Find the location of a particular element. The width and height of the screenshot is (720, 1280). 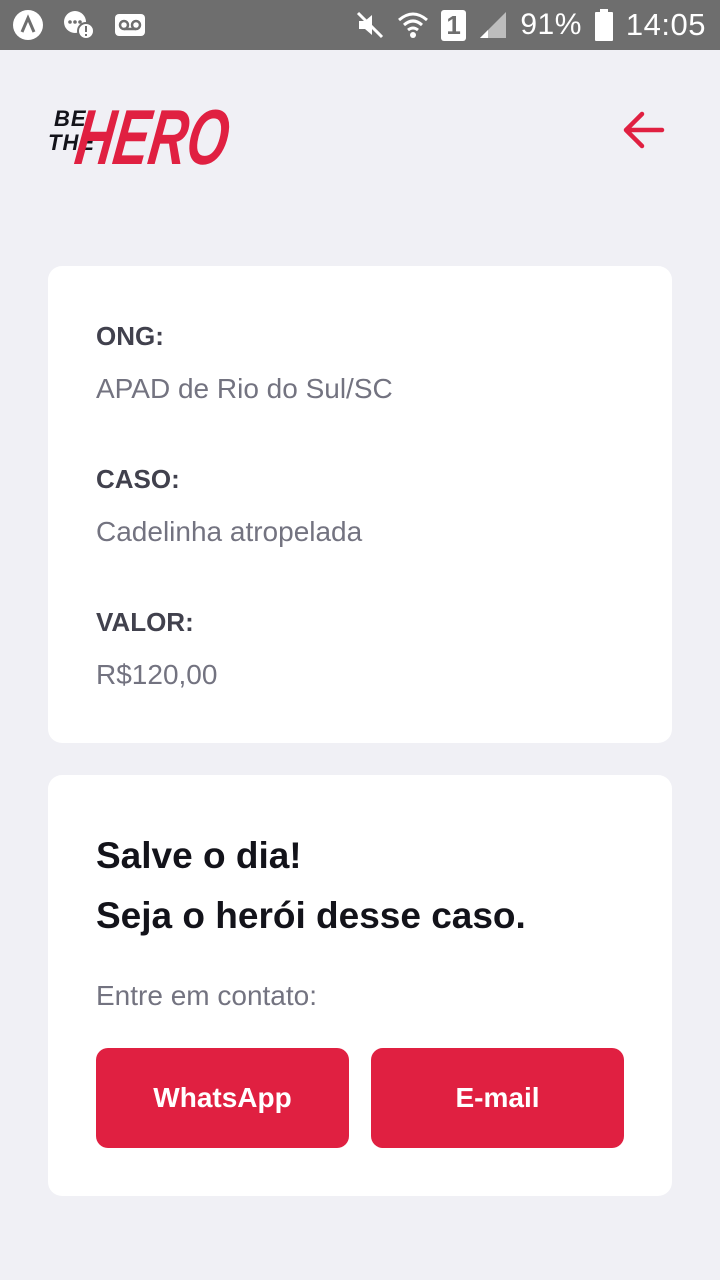

caso-label: CASO: is located at coordinates (138, 479).